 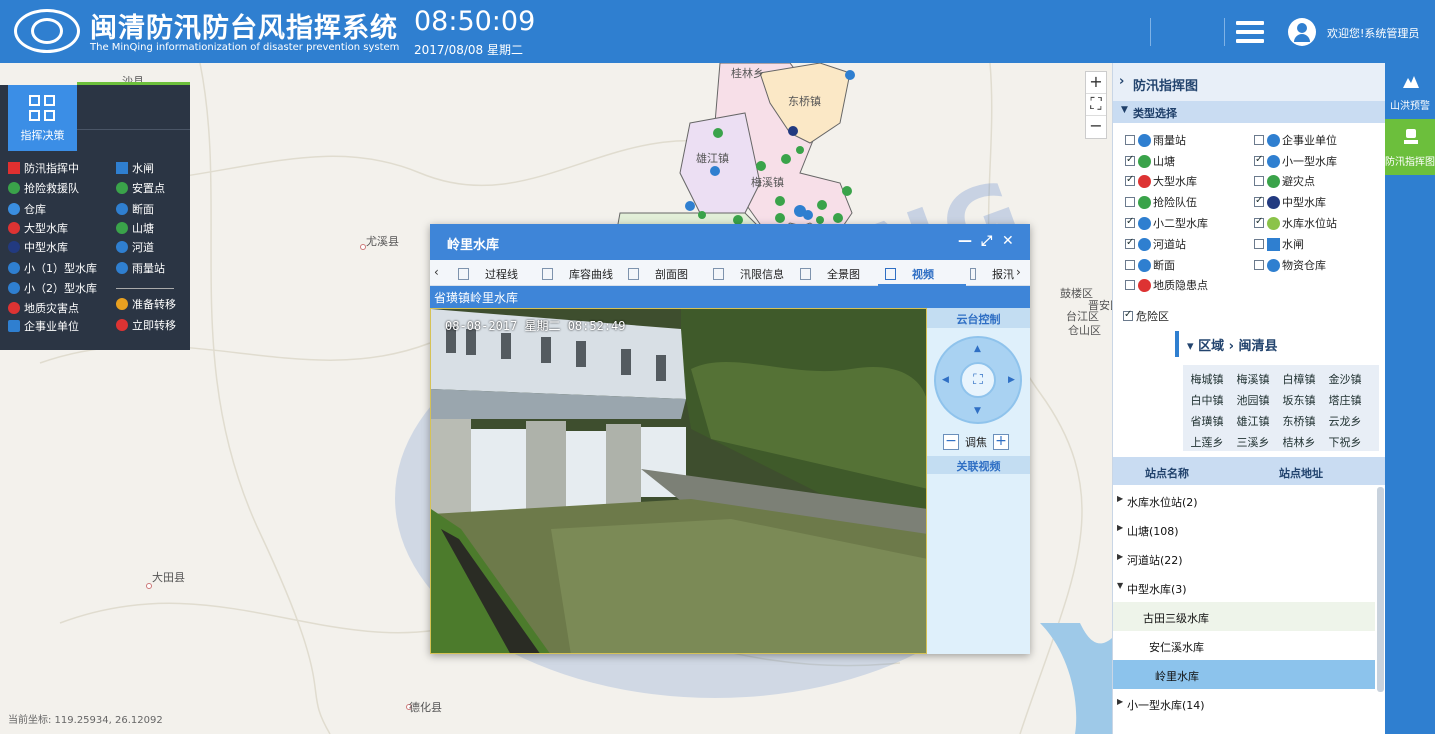 What do you see at coordinates (1299, 400) in the screenshot?
I see `town-link: 坂东镇` at bounding box center [1299, 400].